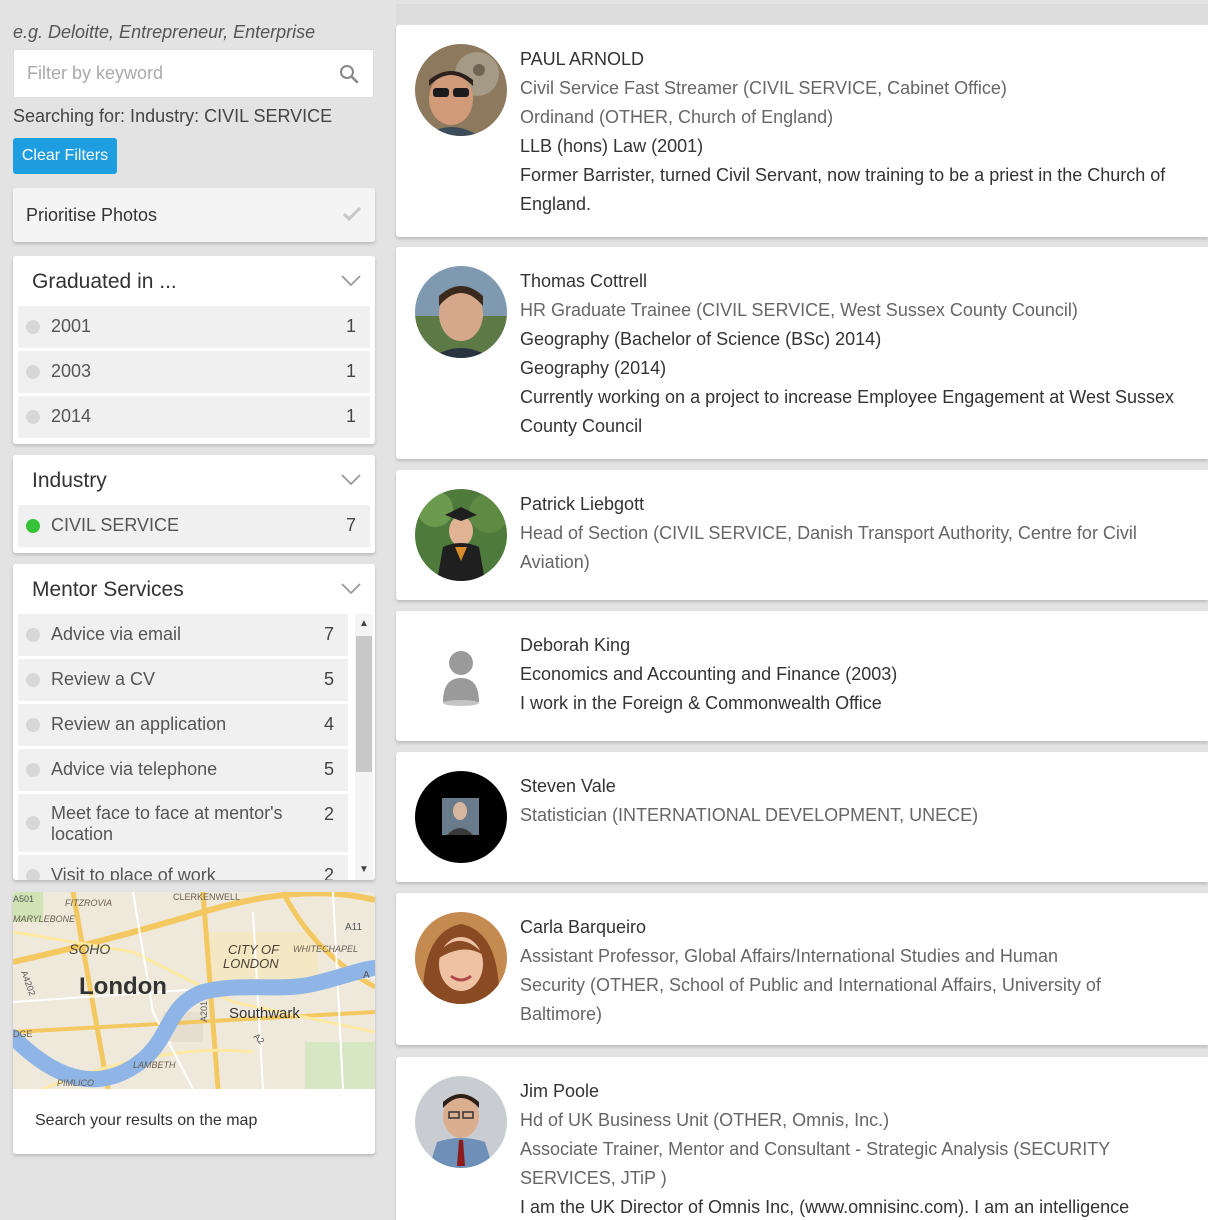 This screenshot has width=1208, height=1220. Describe the element at coordinates (206, 897) in the screenshot. I see `svg-text: CLERKENWELL` at that location.